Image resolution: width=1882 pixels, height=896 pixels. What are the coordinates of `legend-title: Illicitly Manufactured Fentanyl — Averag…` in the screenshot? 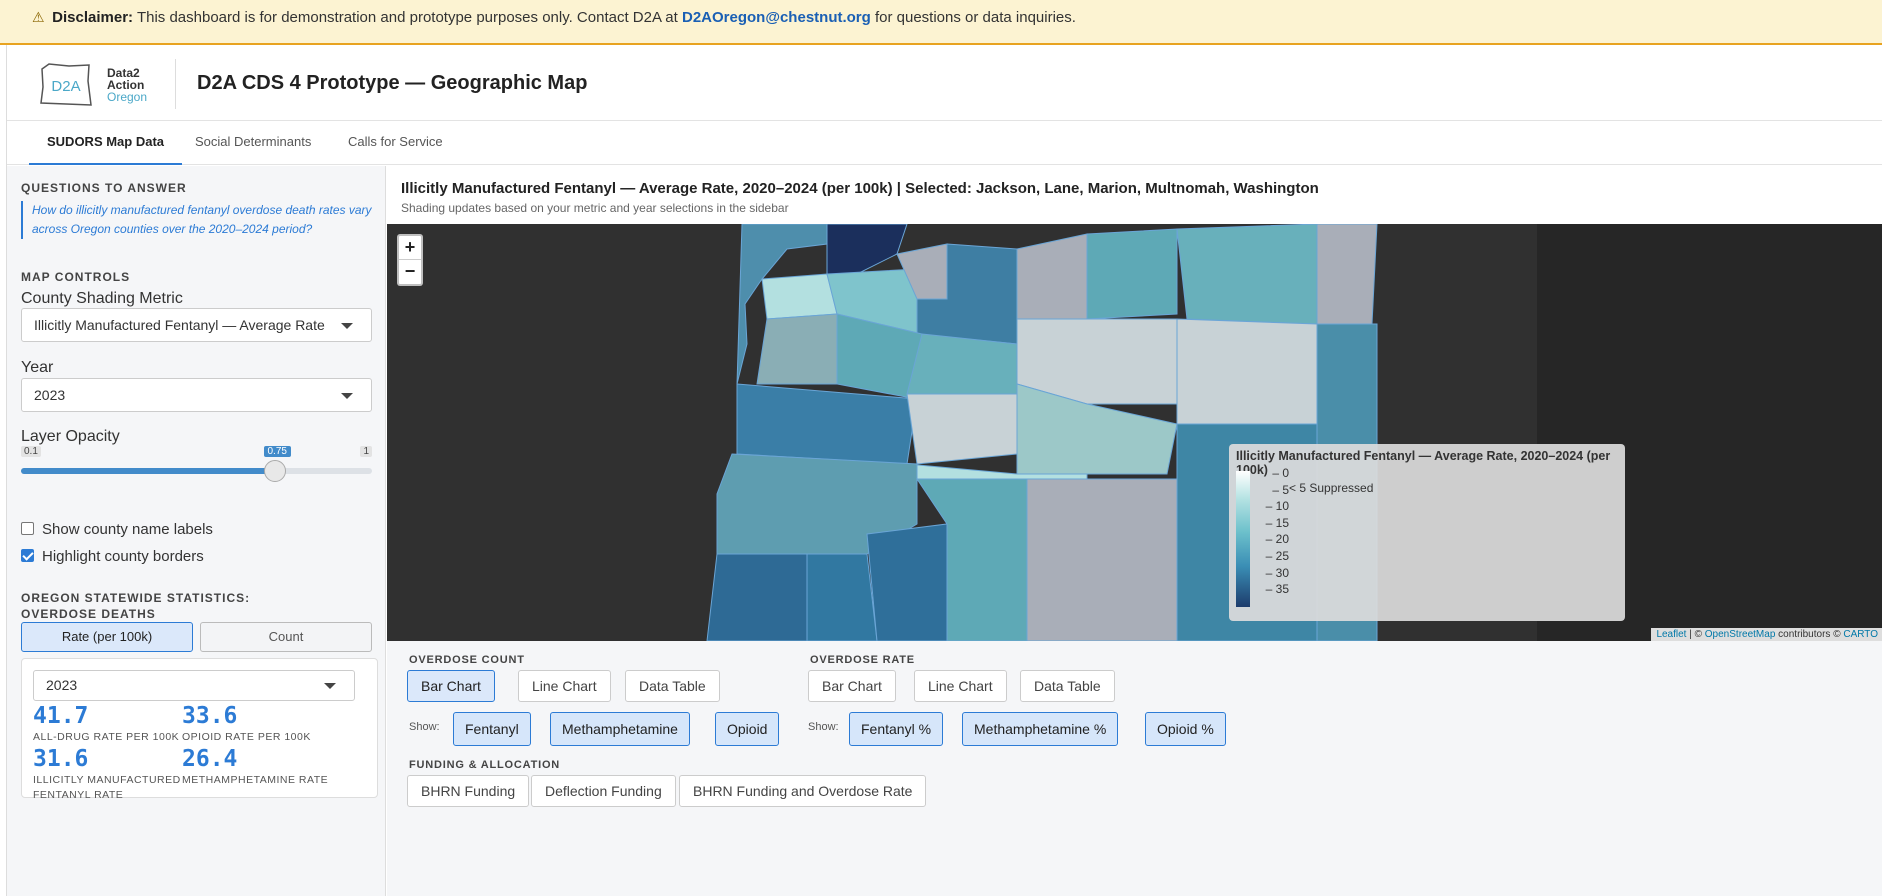 It's located at (1423, 463).